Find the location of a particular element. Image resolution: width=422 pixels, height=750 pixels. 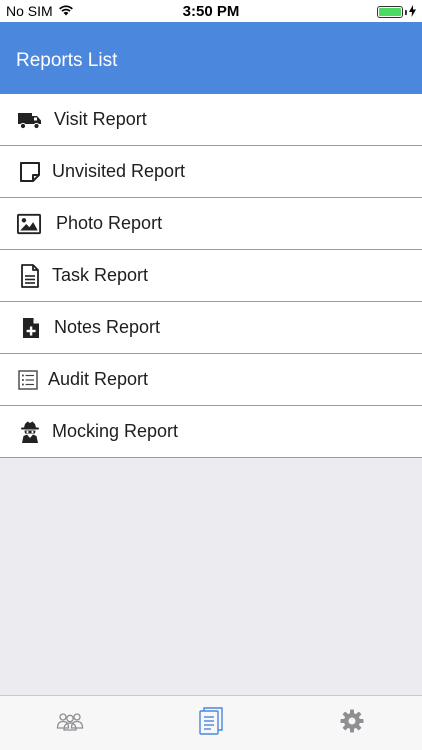

tab-bar is located at coordinates (211, 722).